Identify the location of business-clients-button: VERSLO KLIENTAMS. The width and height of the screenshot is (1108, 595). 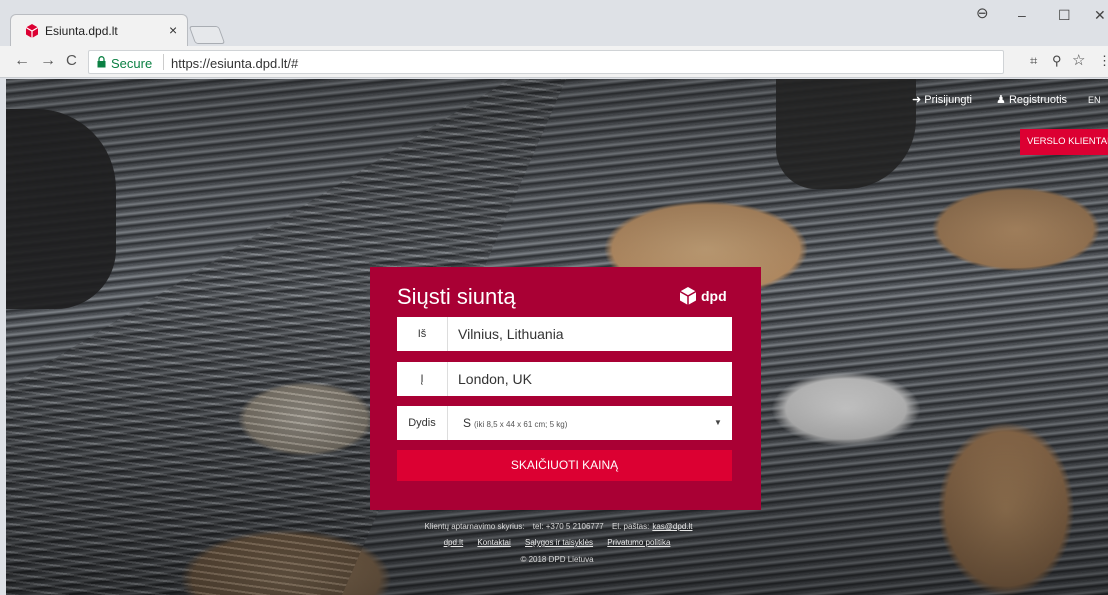
(1064, 142).